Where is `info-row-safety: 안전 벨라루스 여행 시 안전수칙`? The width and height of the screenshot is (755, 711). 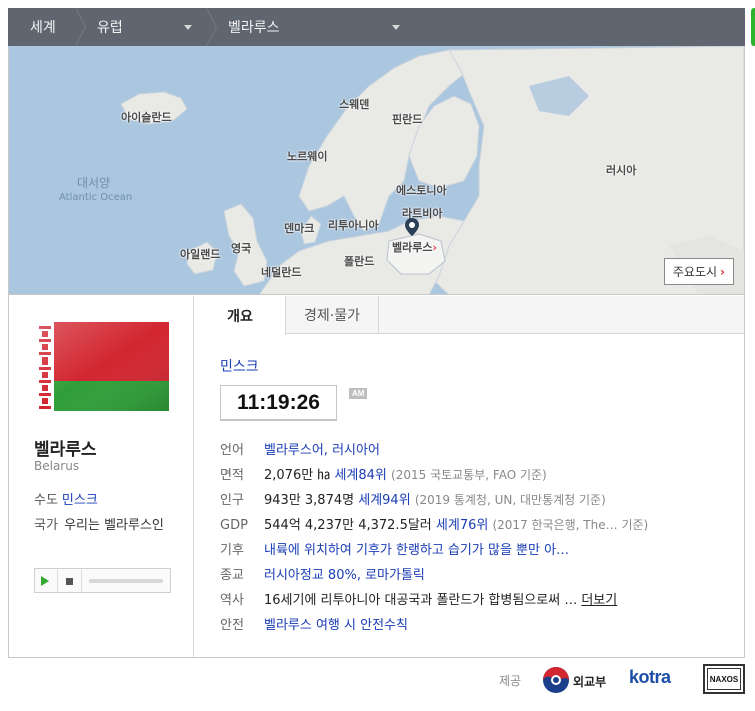
info-row-safety: 안전 벨라루스 여행 시 안전수칙 is located at coordinates (314, 623).